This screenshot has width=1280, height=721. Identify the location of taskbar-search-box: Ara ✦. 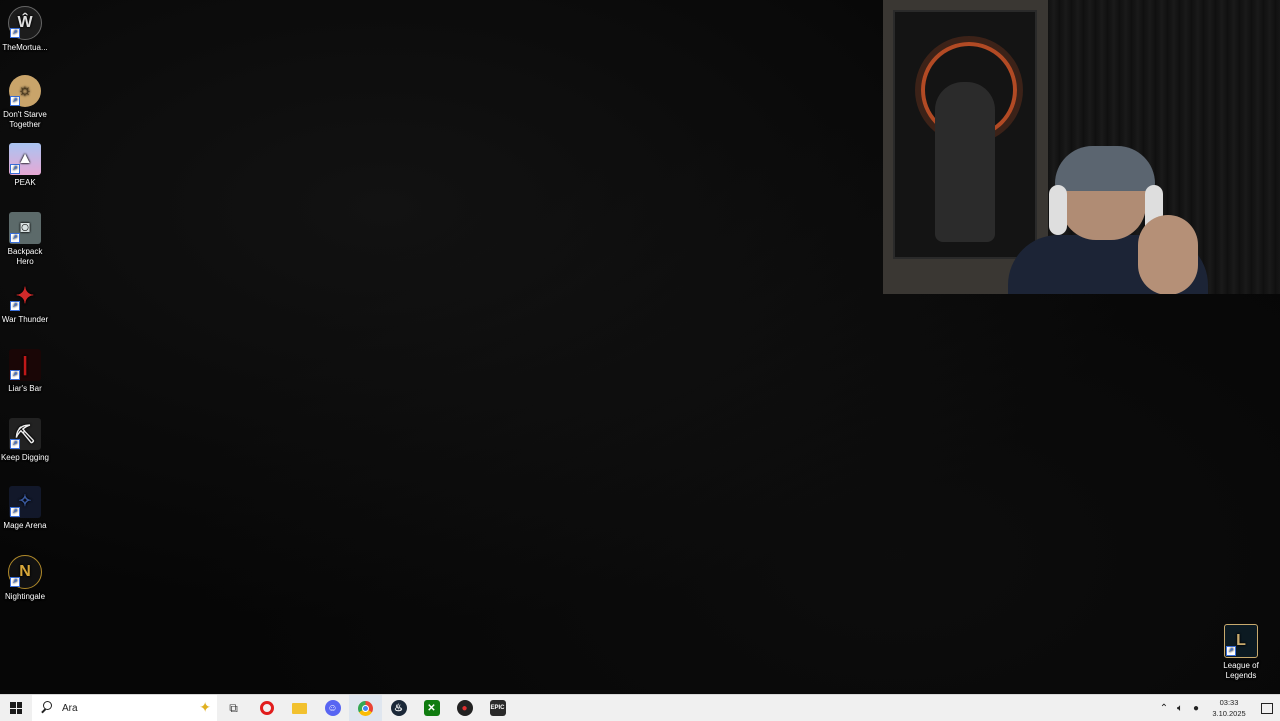
(124, 708).